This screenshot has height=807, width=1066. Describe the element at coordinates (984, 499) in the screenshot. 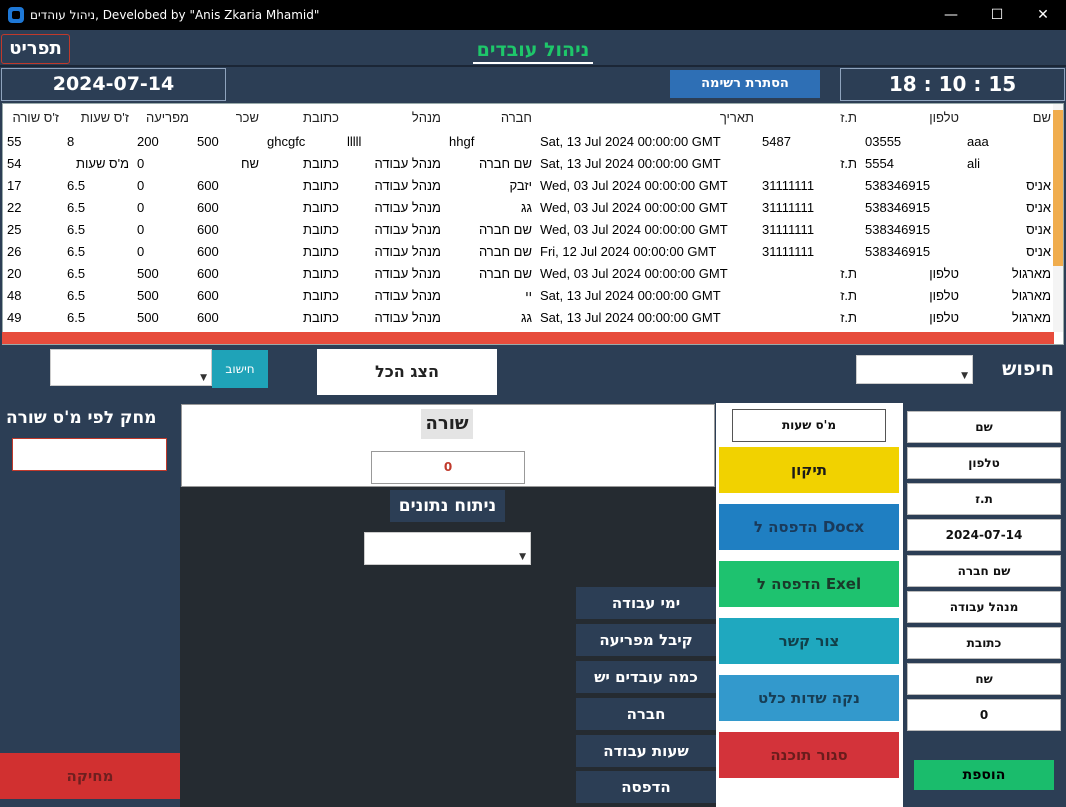

I see `id-field: ת.ז` at that location.